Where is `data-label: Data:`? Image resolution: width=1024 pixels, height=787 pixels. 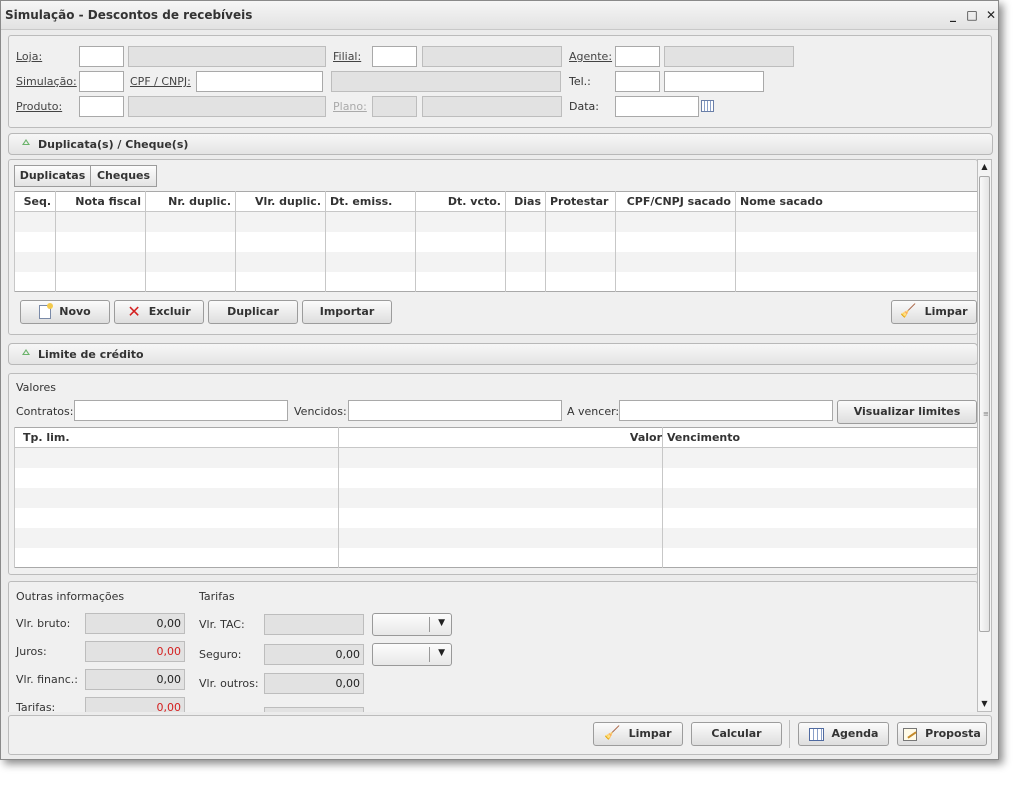
data-label: Data: is located at coordinates (584, 106).